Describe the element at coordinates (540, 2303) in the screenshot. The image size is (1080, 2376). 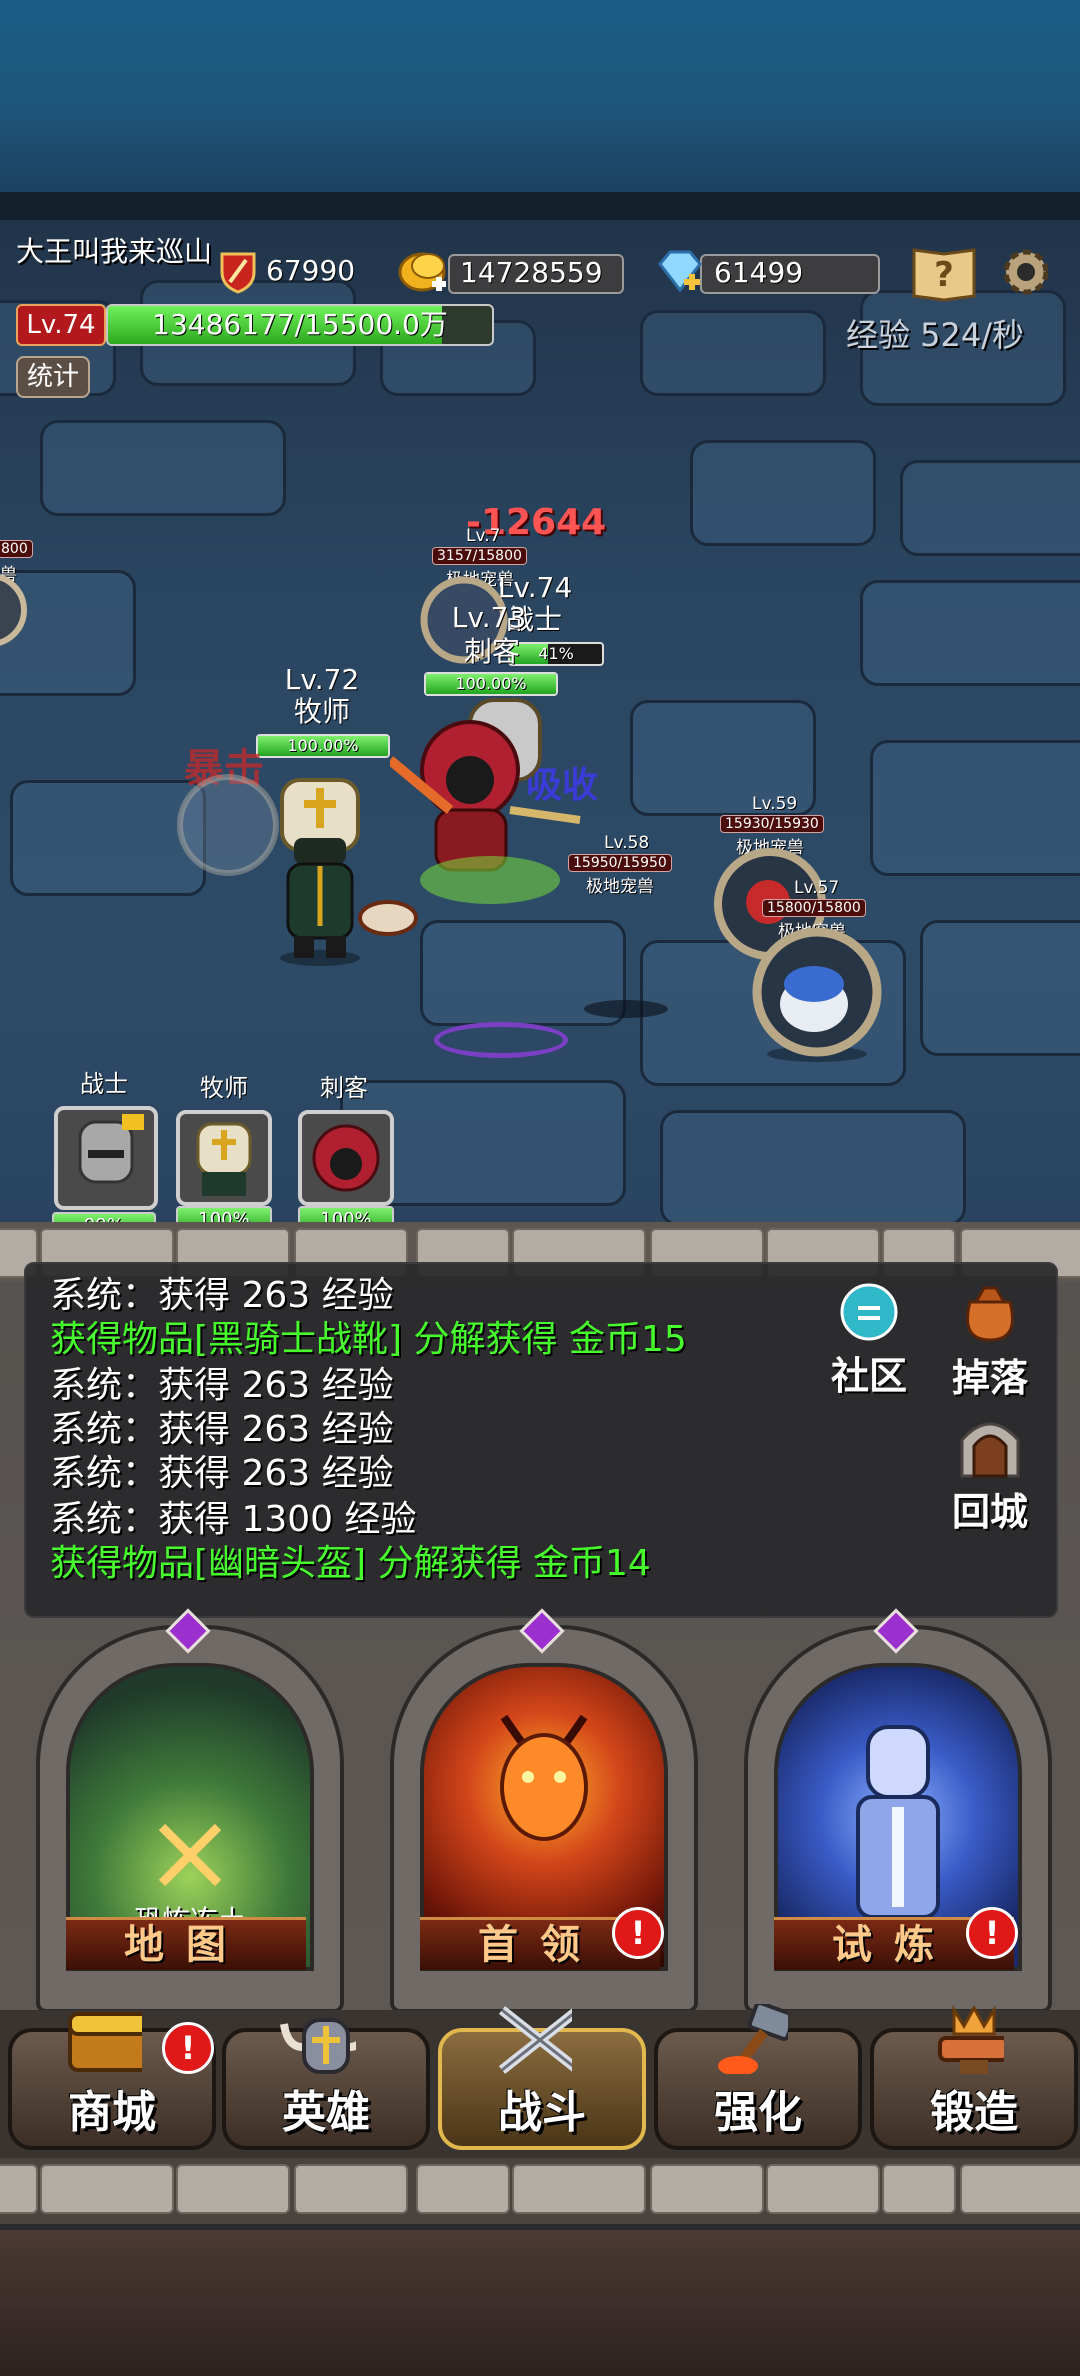
I see `ground-bg` at that location.